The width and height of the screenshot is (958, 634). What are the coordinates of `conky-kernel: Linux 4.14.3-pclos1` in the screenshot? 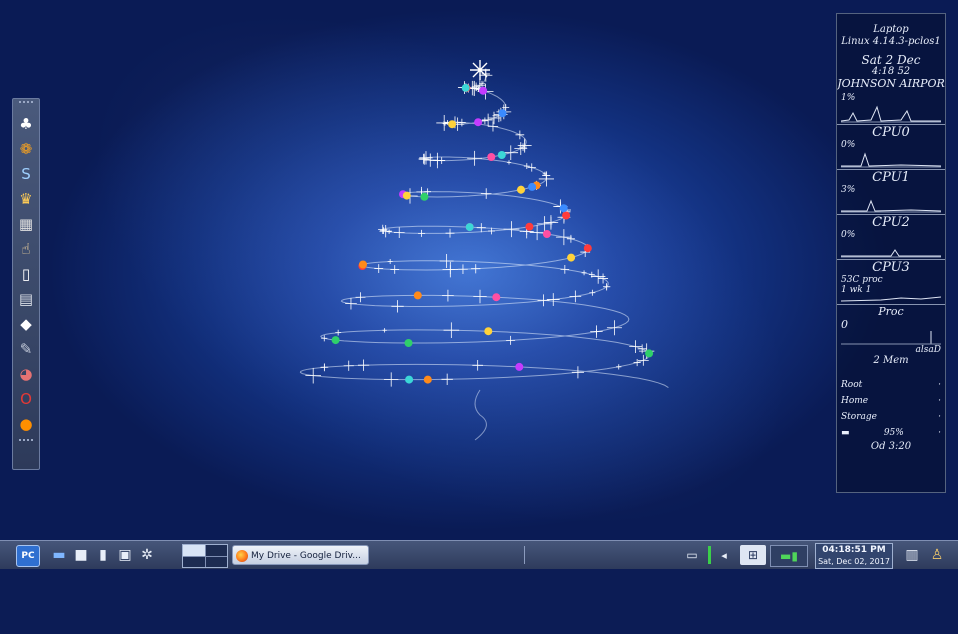 It's located at (891, 41).